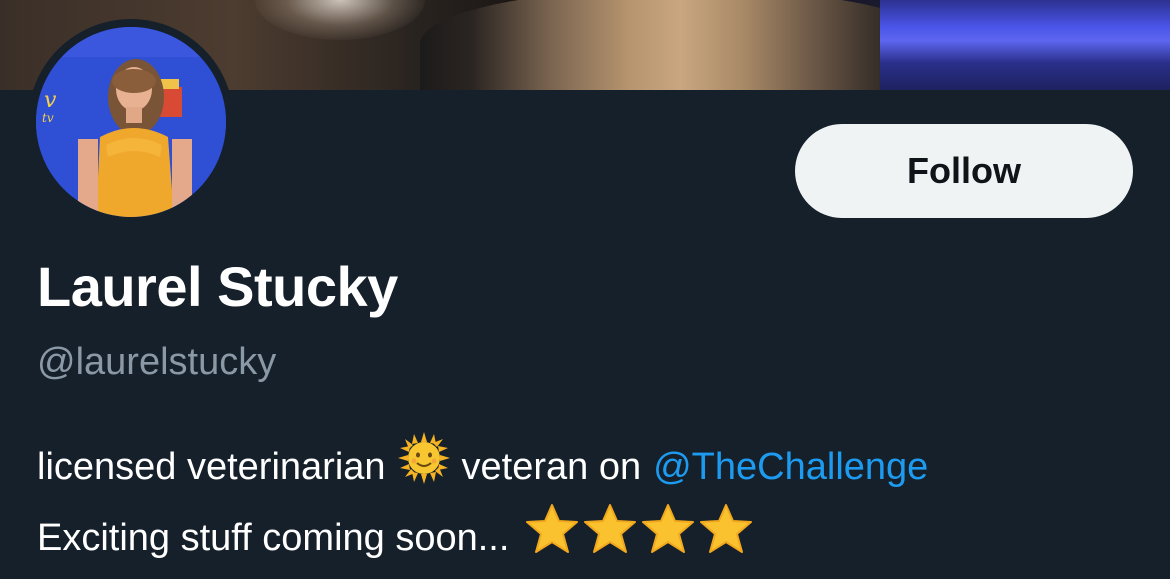  I want to click on follow-button: Follow, so click(964, 171).